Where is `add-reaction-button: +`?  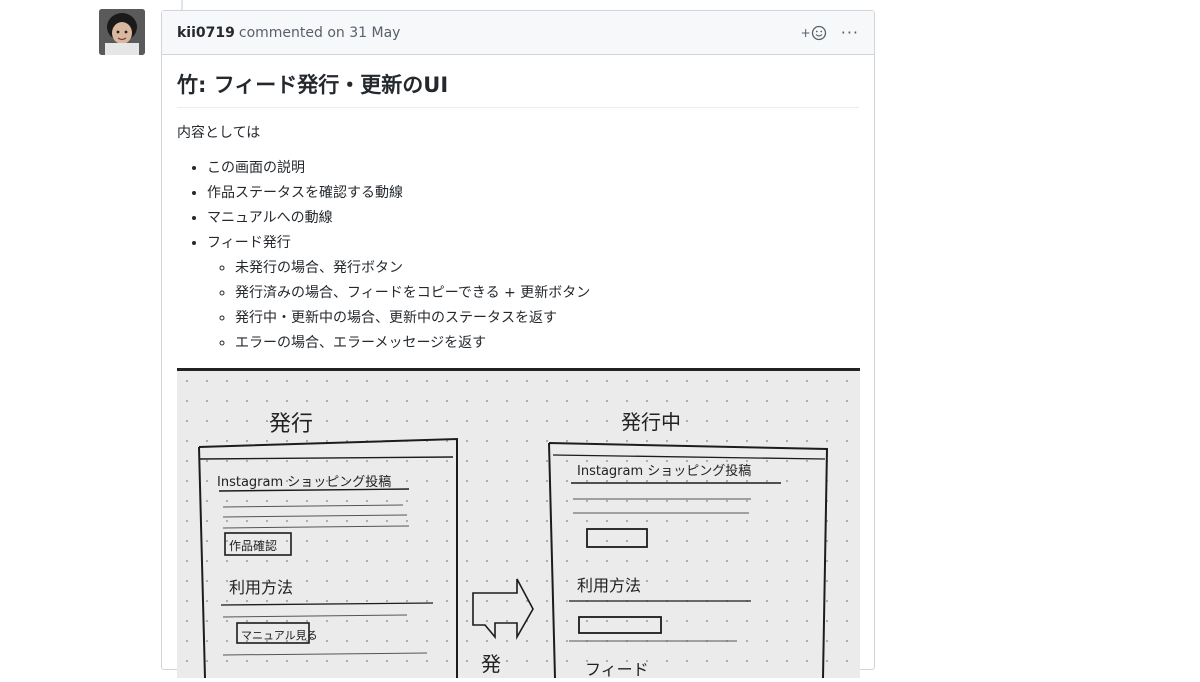
add-reaction-button: + is located at coordinates (814, 33).